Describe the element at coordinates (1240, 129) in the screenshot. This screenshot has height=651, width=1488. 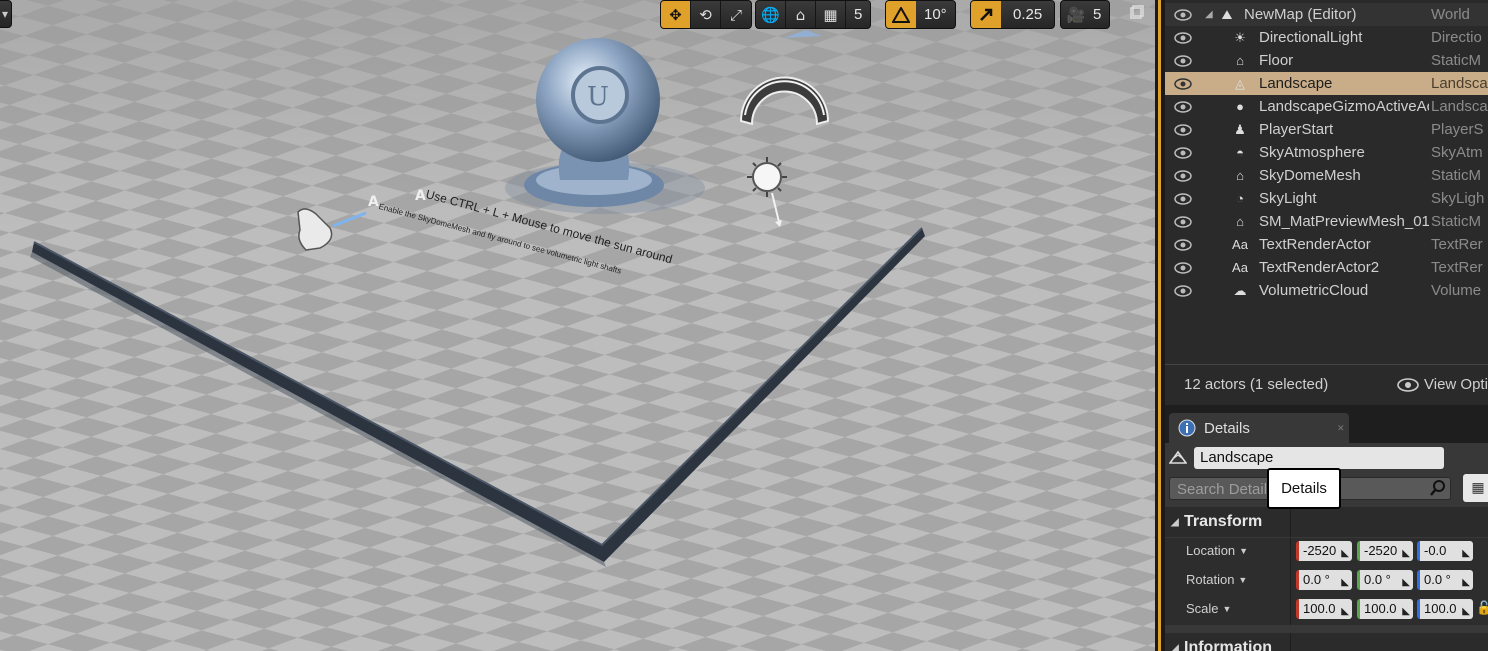
I see `player-start-icon: ♟` at that location.